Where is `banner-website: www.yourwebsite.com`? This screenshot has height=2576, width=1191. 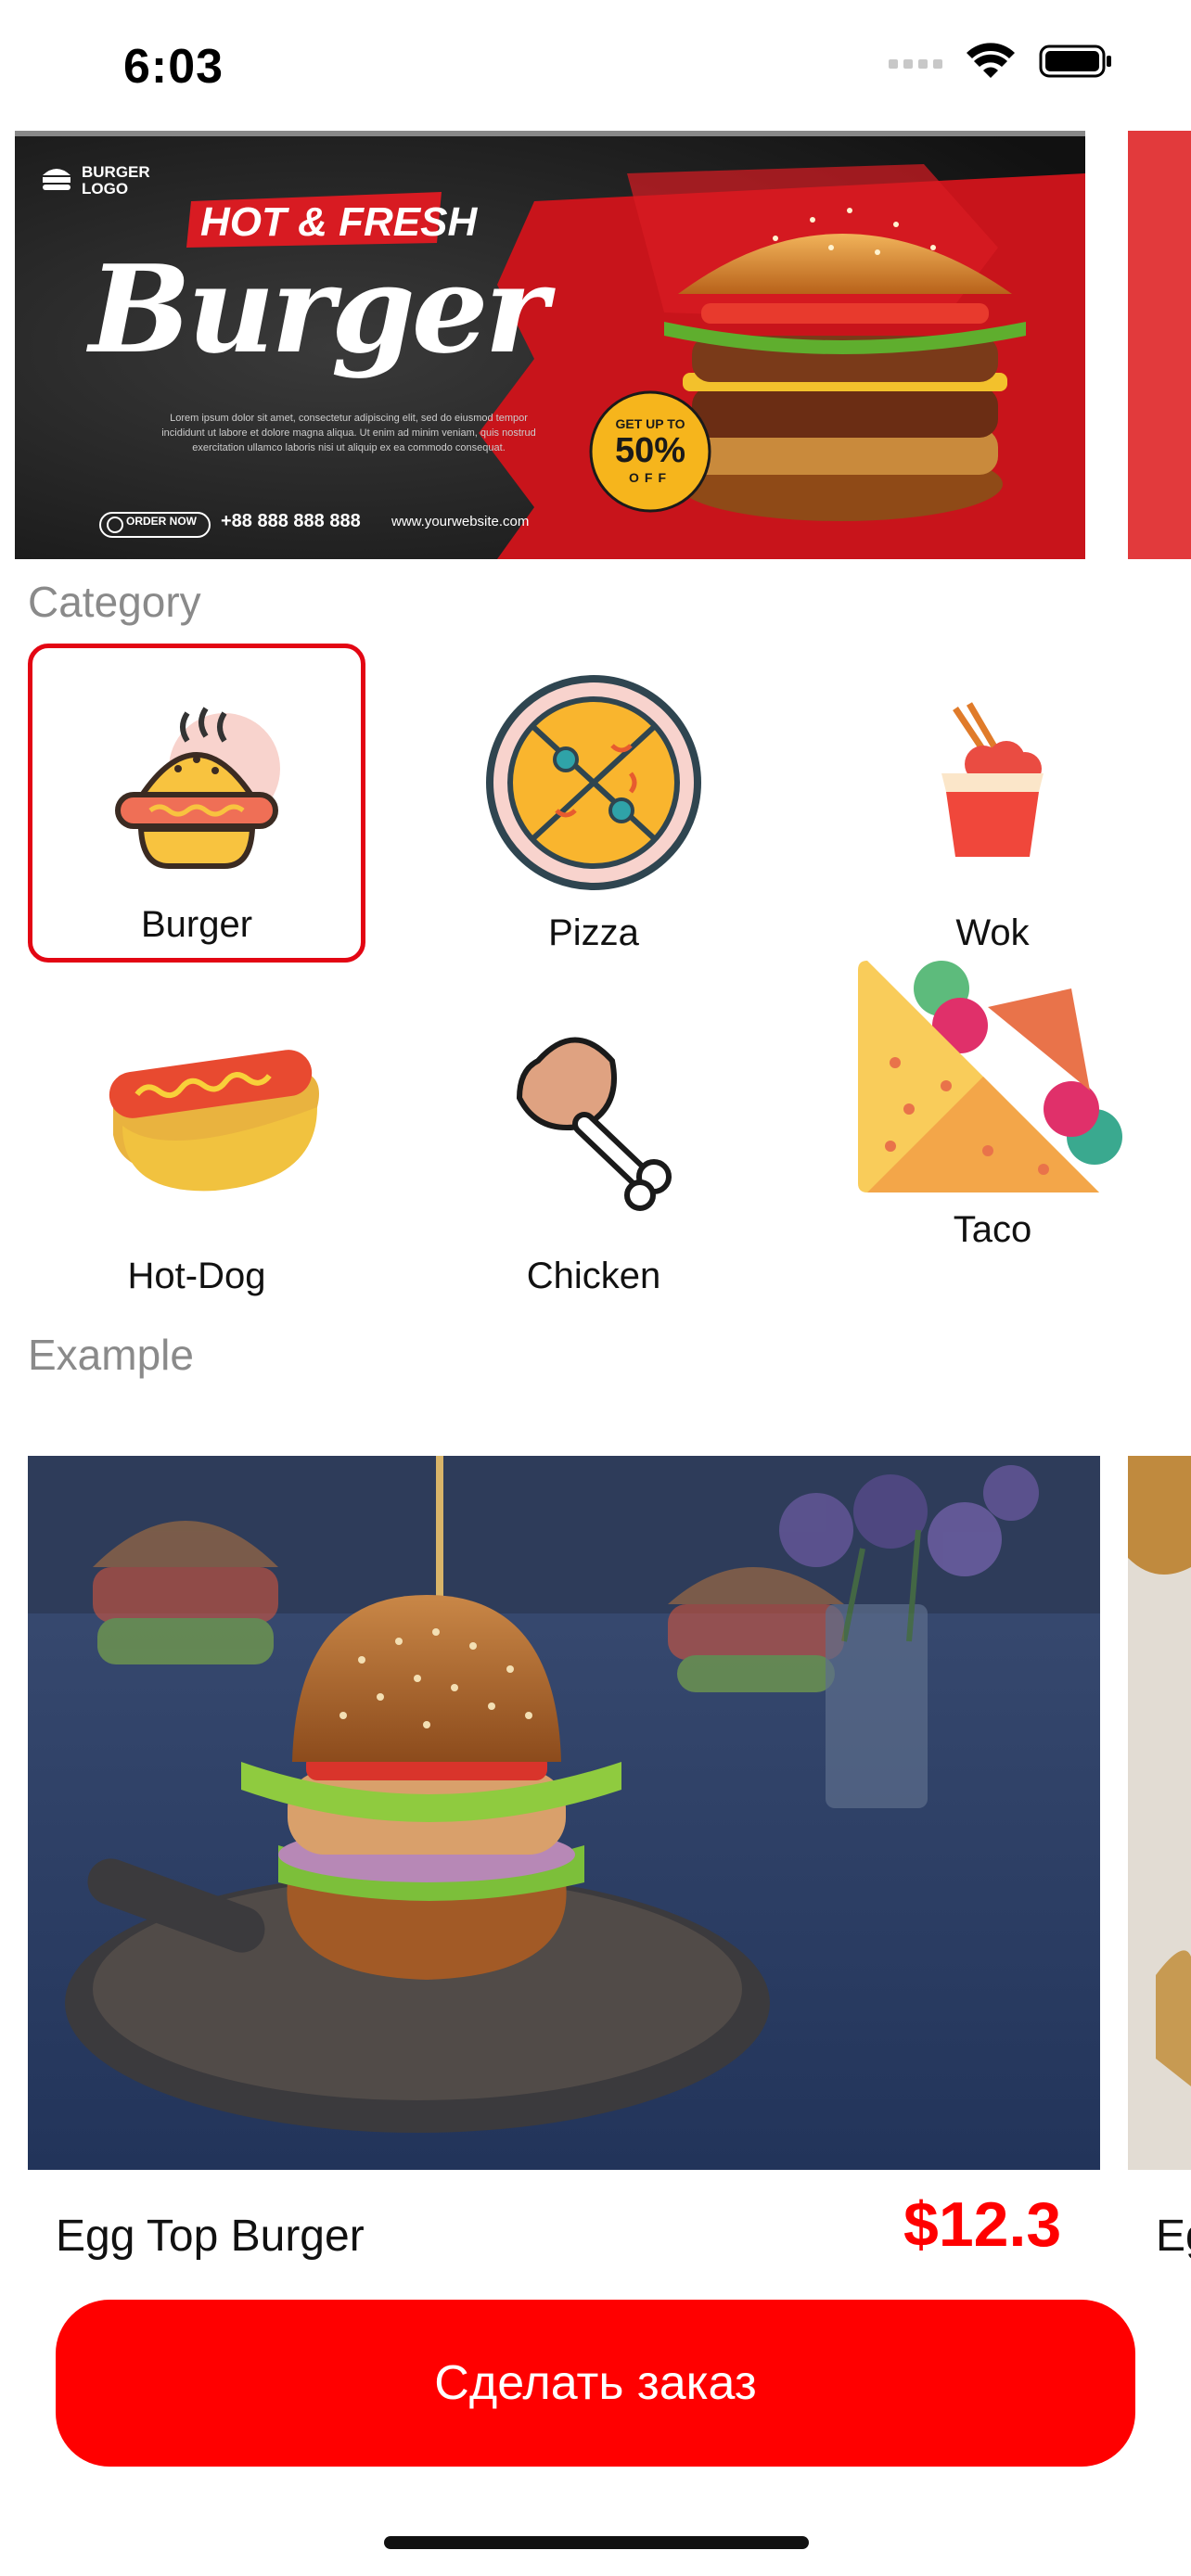 banner-website: www.yourwebsite.com is located at coordinates (460, 521).